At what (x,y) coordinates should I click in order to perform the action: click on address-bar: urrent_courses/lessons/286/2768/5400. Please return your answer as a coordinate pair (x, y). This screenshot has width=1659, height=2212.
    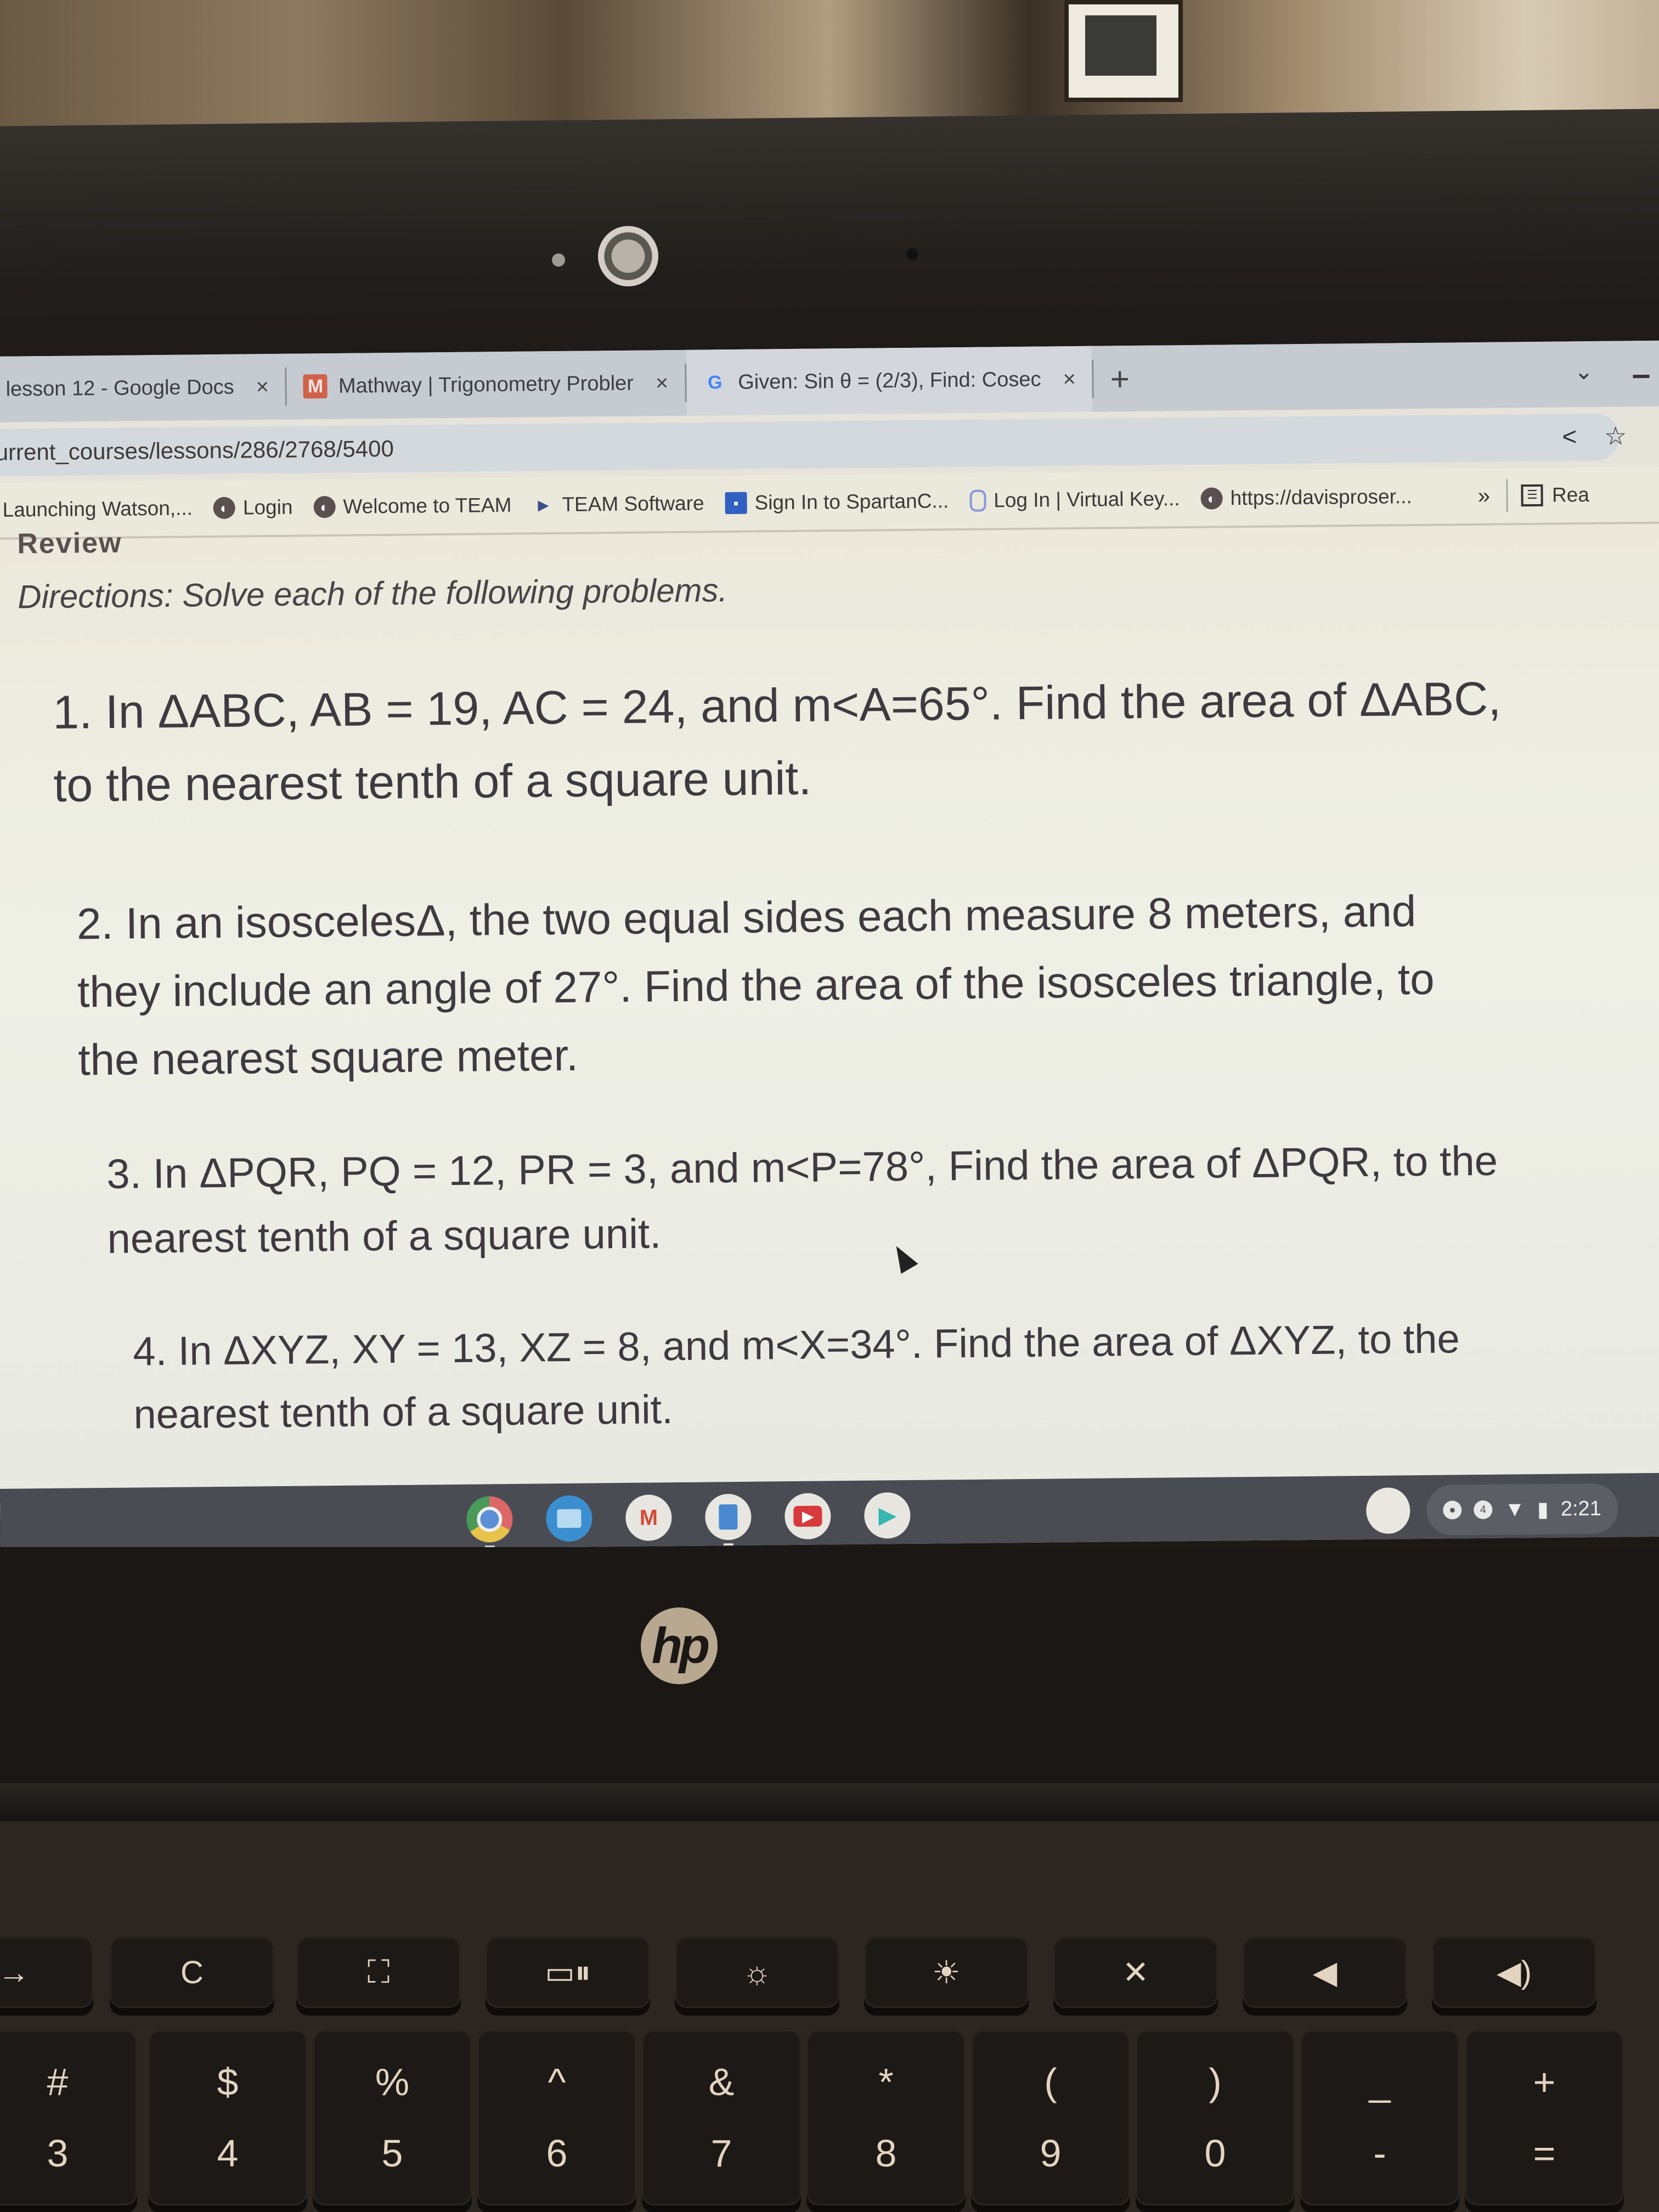
    Looking at the image, I should click on (810, 445).